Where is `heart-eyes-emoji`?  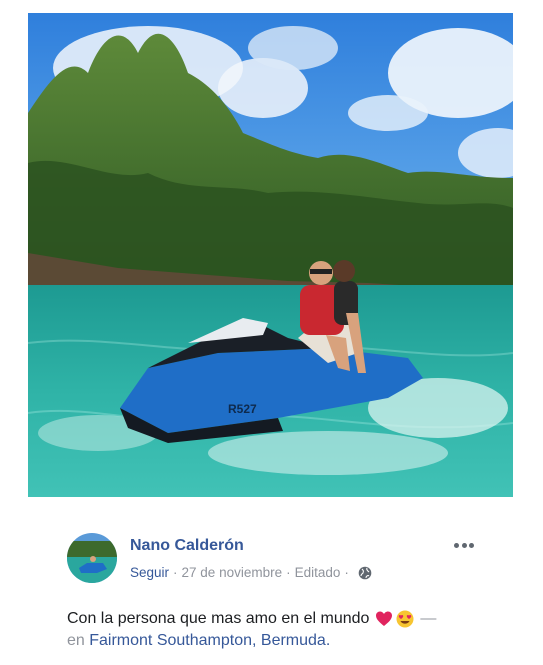
heart-eyes-emoji is located at coordinates (405, 619).